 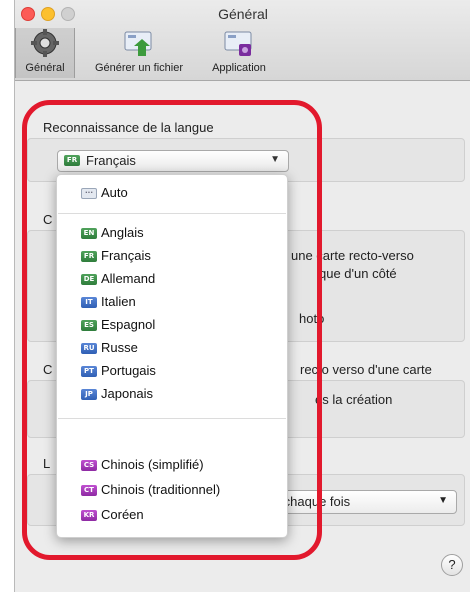 What do you see at coordinates (238, 43) in the screenshot?
I see `app-card-icon` at bounding box center [238, 43].